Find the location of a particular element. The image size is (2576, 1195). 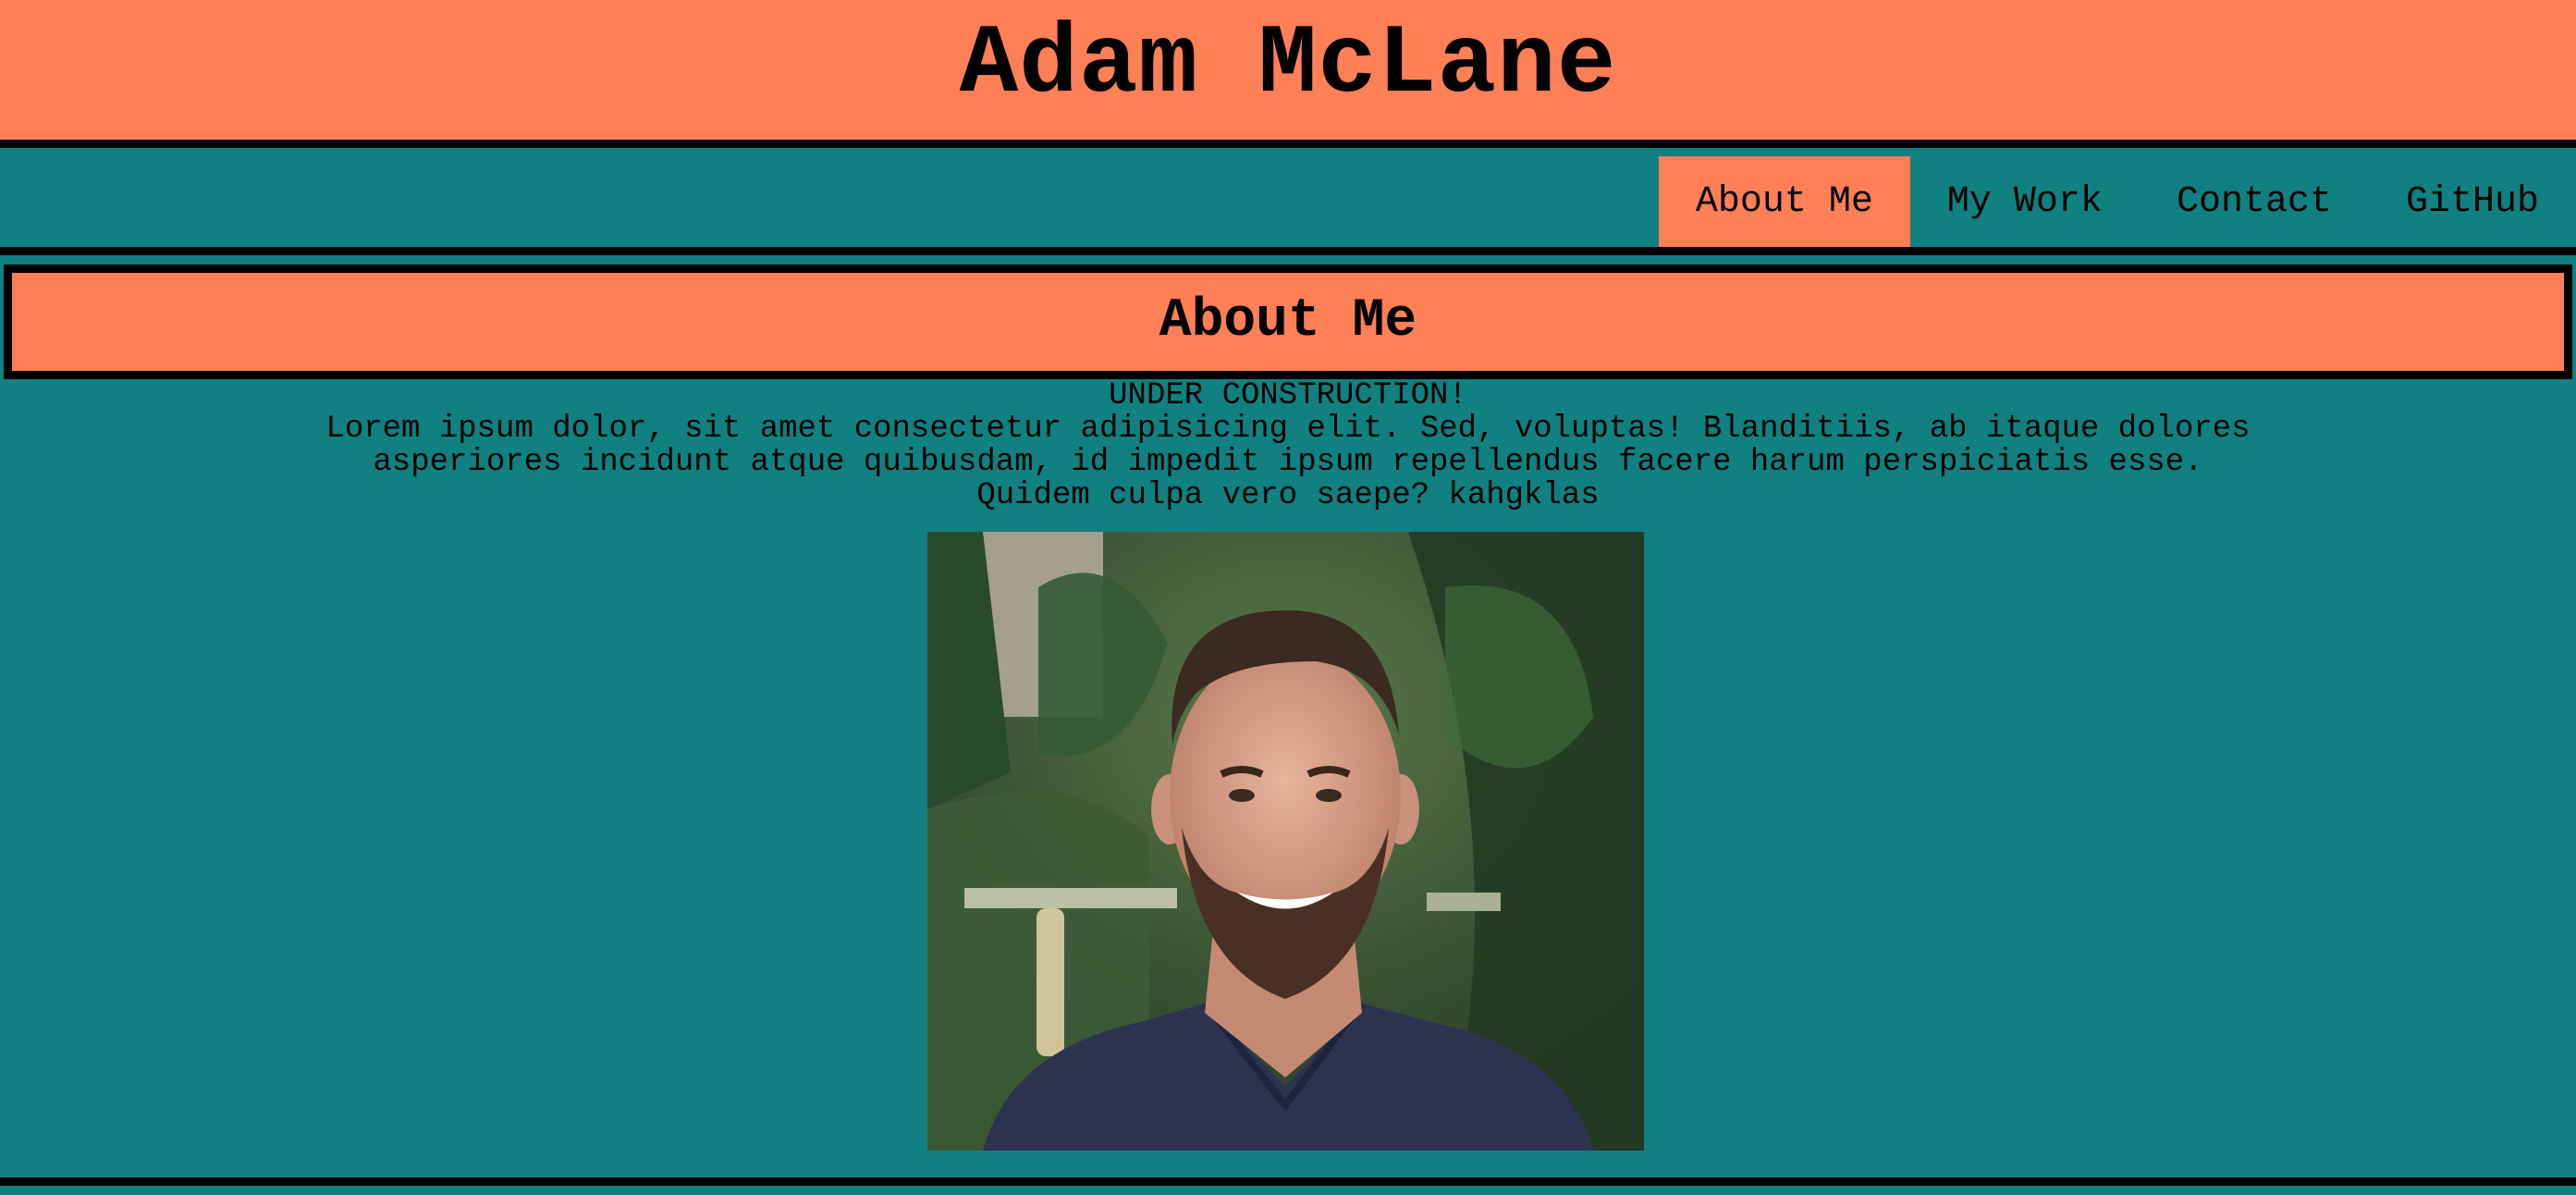

profile-photo is located at coordinates (1285, 841).